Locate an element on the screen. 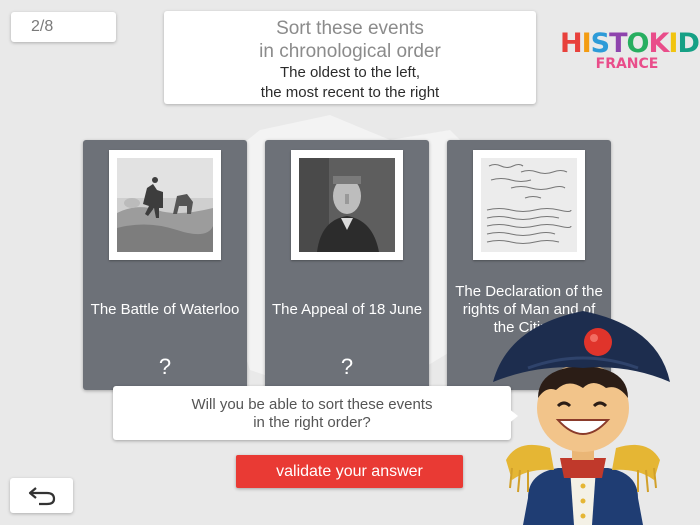  logo-wordmark: HISTOKIDS is located at coordinates (630, 43).